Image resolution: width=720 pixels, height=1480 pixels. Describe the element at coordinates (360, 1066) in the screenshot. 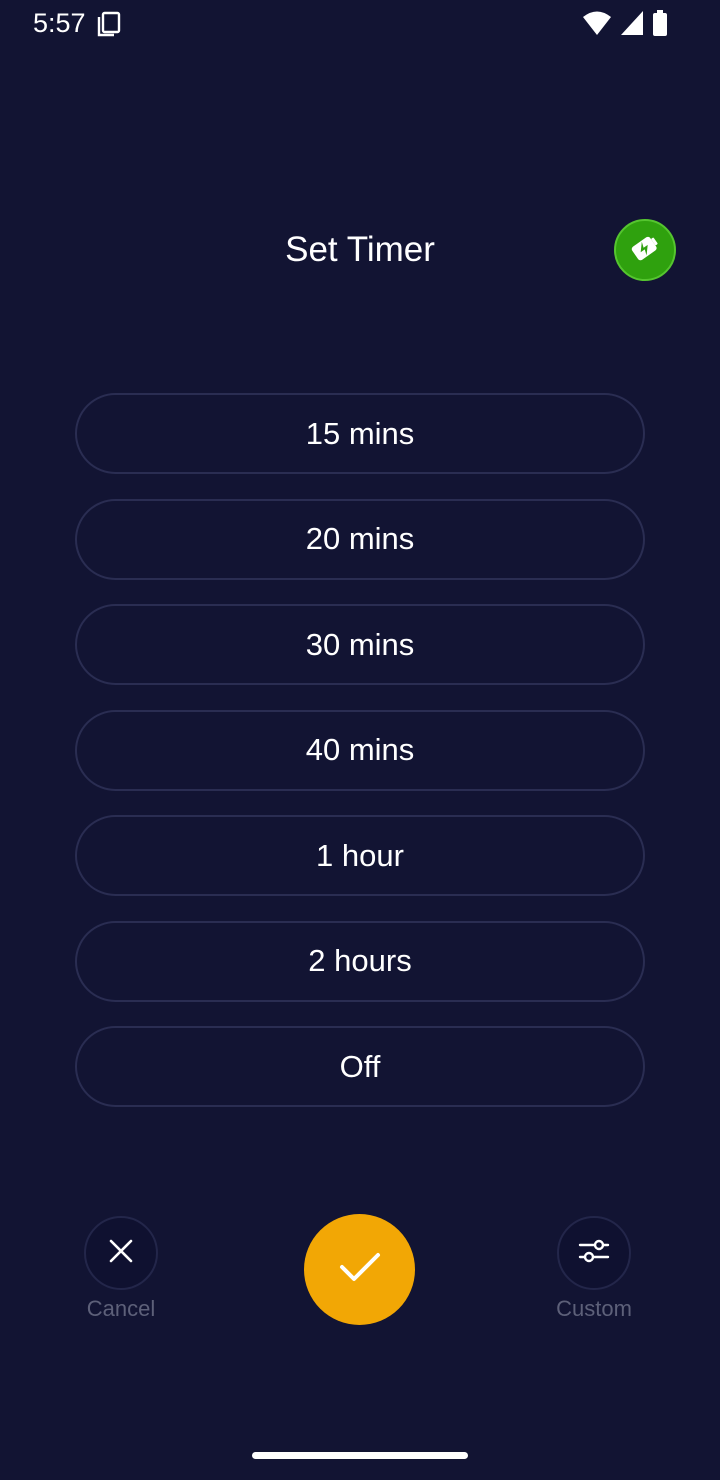

I see `option-off: Off` at that location.